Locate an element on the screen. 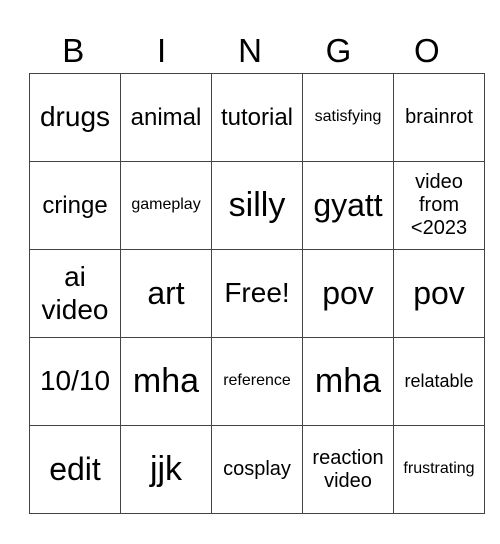 This screenshot has width=500, height=544. bingo-cell: cosplay is located at coordinates (257, 469).